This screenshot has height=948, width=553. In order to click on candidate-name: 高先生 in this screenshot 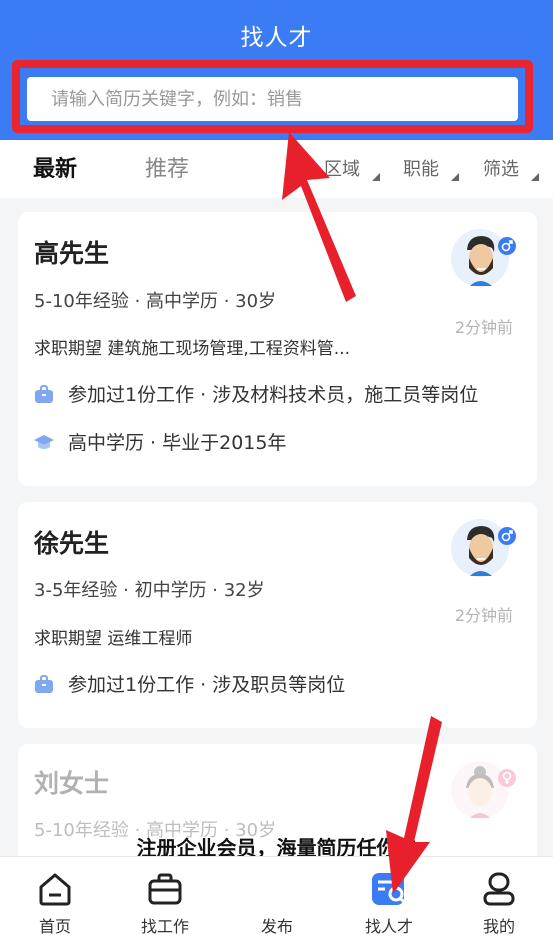, I will do `click(72, 253)`.